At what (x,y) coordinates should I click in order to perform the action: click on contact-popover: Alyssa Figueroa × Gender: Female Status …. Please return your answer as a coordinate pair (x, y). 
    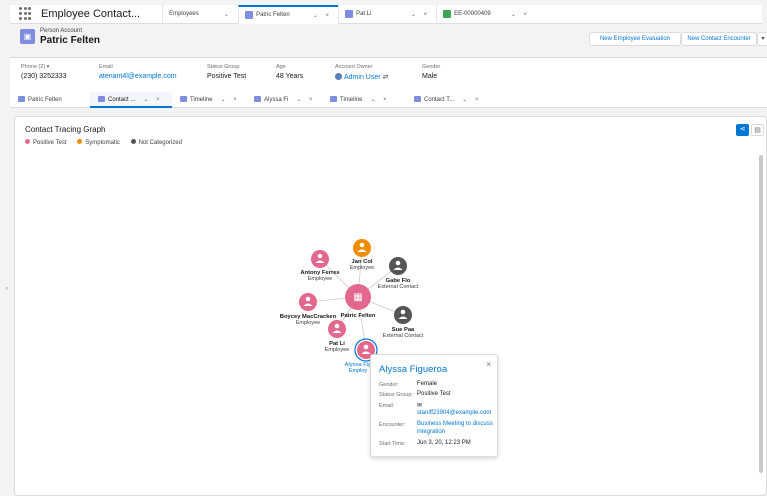
    Looking at the image, I should click on (434, 405).